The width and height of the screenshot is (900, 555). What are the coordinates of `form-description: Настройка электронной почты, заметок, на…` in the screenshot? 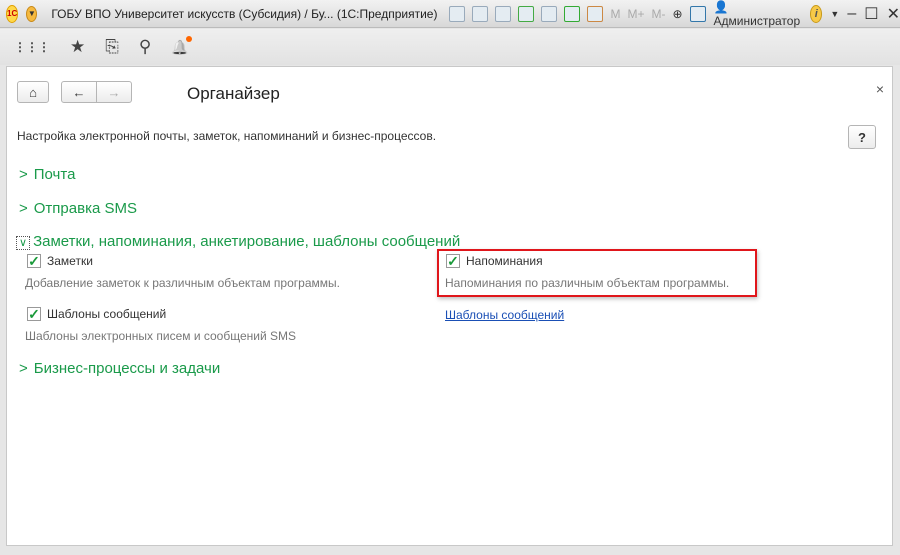 It's located at (227, 136).